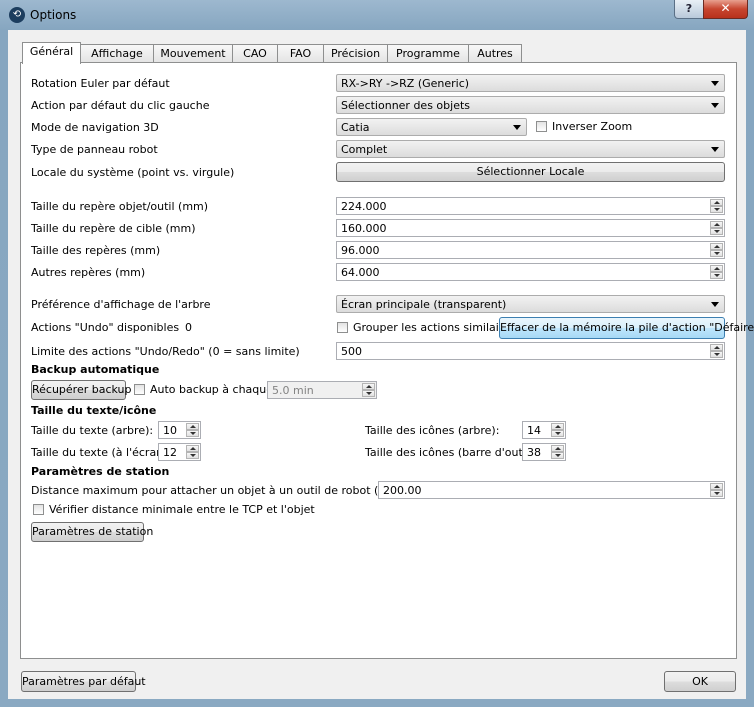 Image resolution: width=754 pixels, height=707 pixels. What do you see at coordinates (360, 272) in the screenshot?
I see `other-frames-value: 64.000` at bounding box center [360, 272].